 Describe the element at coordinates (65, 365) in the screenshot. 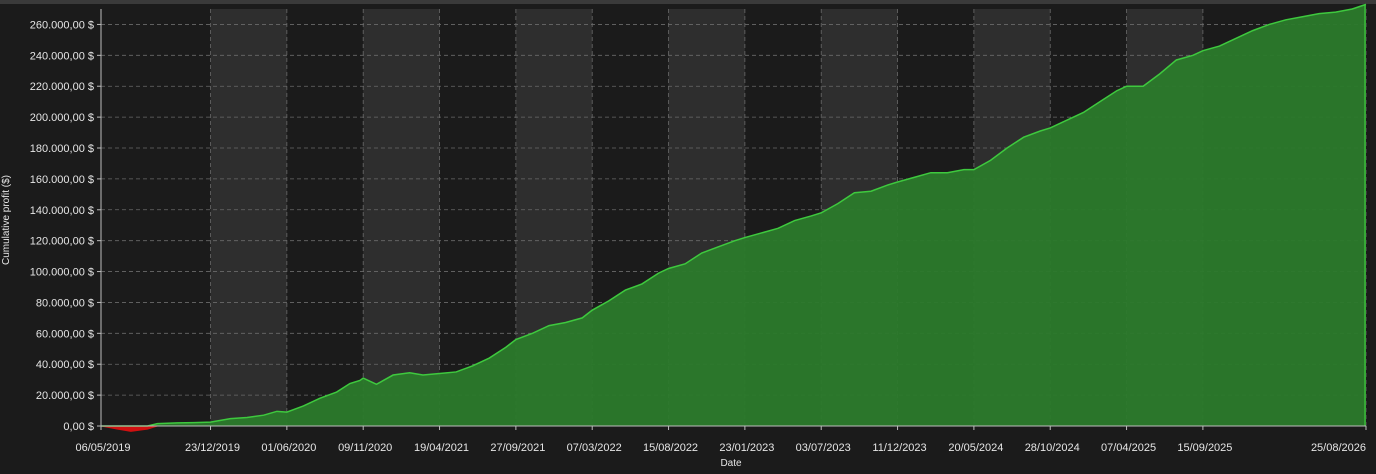

I see `y-tick-label: 40.000,00 $` at that location.